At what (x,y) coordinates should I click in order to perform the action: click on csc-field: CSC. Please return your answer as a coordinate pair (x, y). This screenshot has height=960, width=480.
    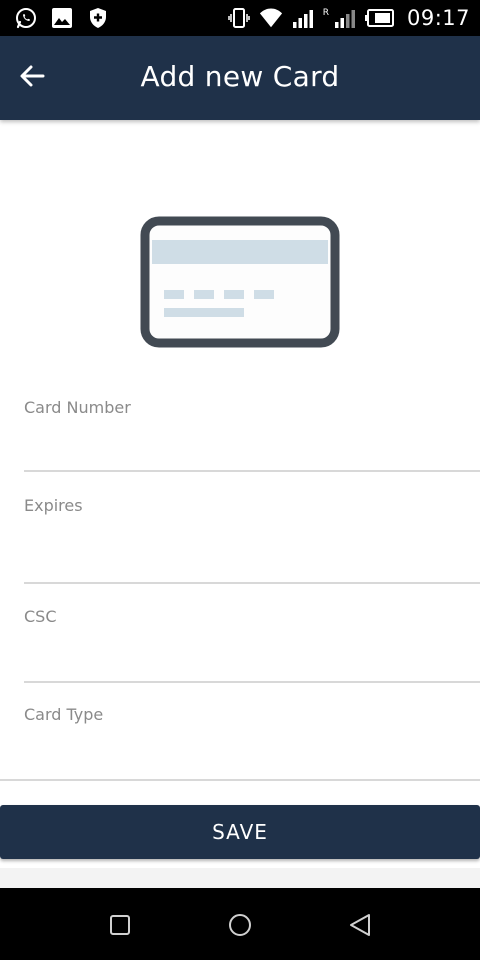
    Looking at the image, I should click on (240, 644).